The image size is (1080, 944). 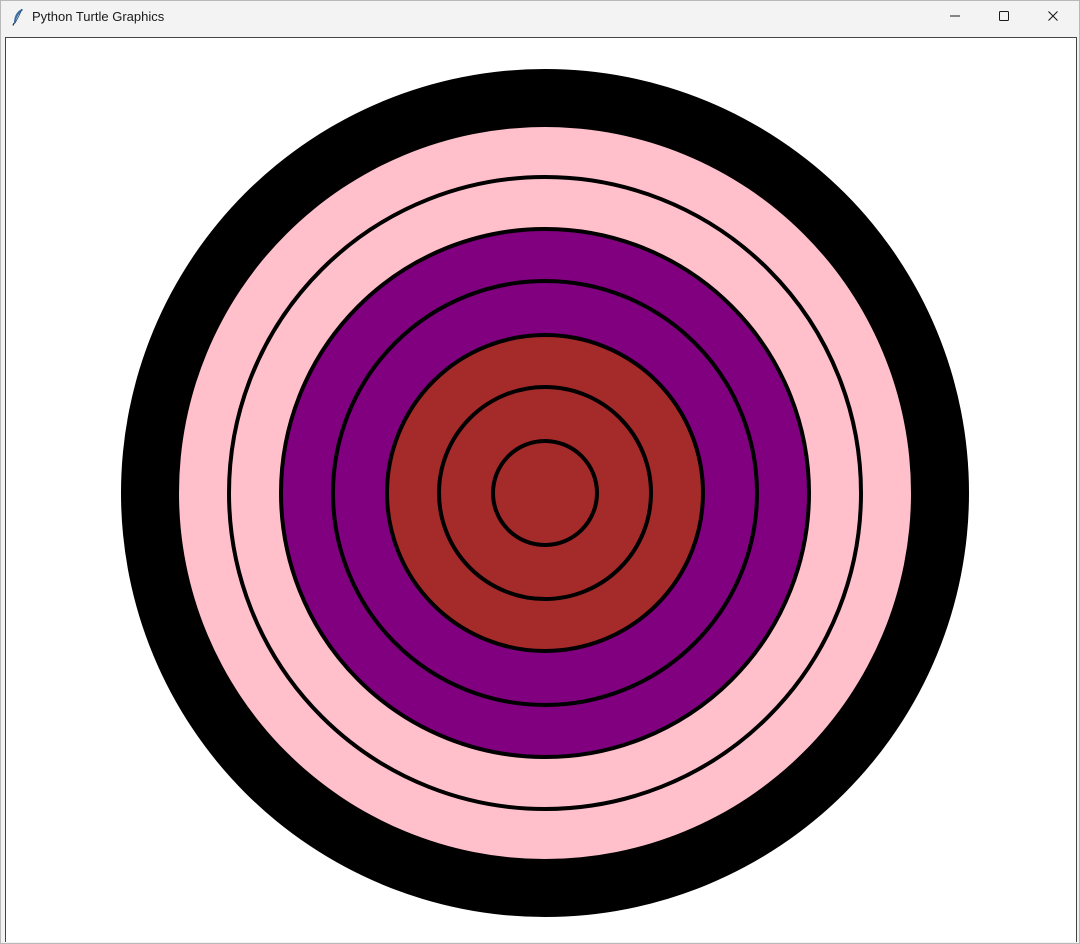 I want to click on close-button, so click(x=1053, y=17).